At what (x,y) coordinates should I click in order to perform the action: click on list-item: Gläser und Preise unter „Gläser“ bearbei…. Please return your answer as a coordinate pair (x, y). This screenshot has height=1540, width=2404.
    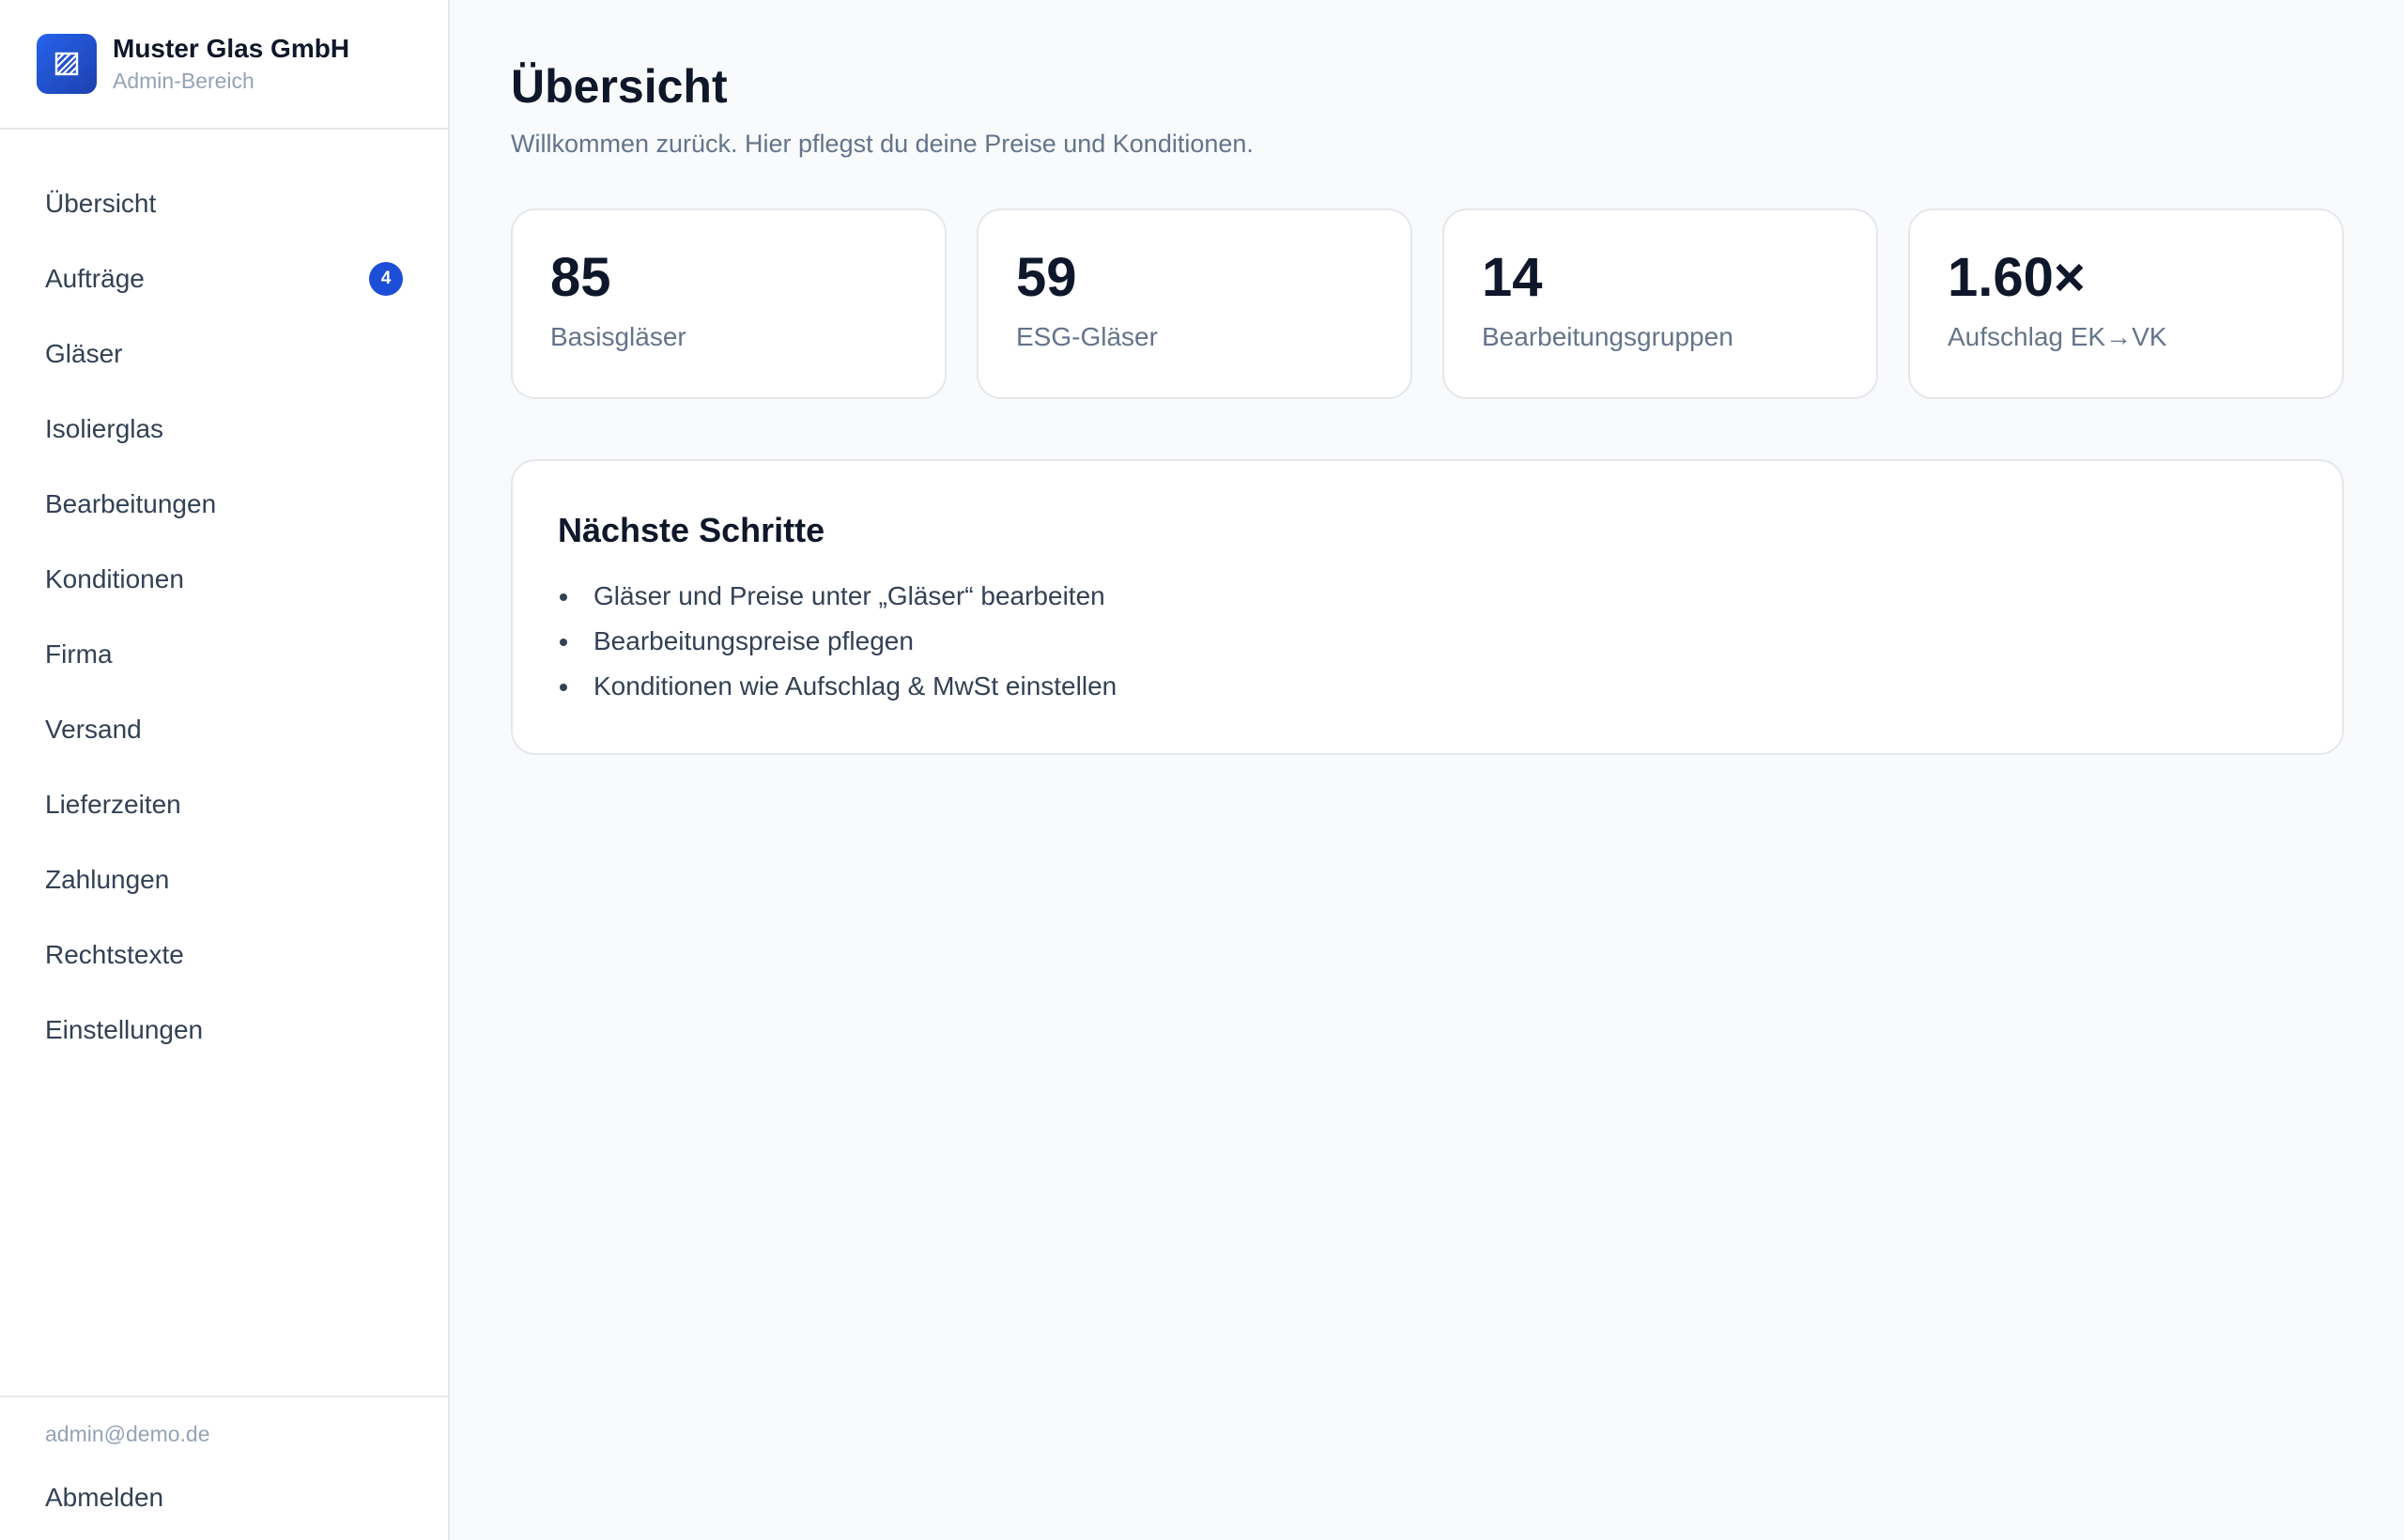
    Looking at the image, I should click on (1427, 596).